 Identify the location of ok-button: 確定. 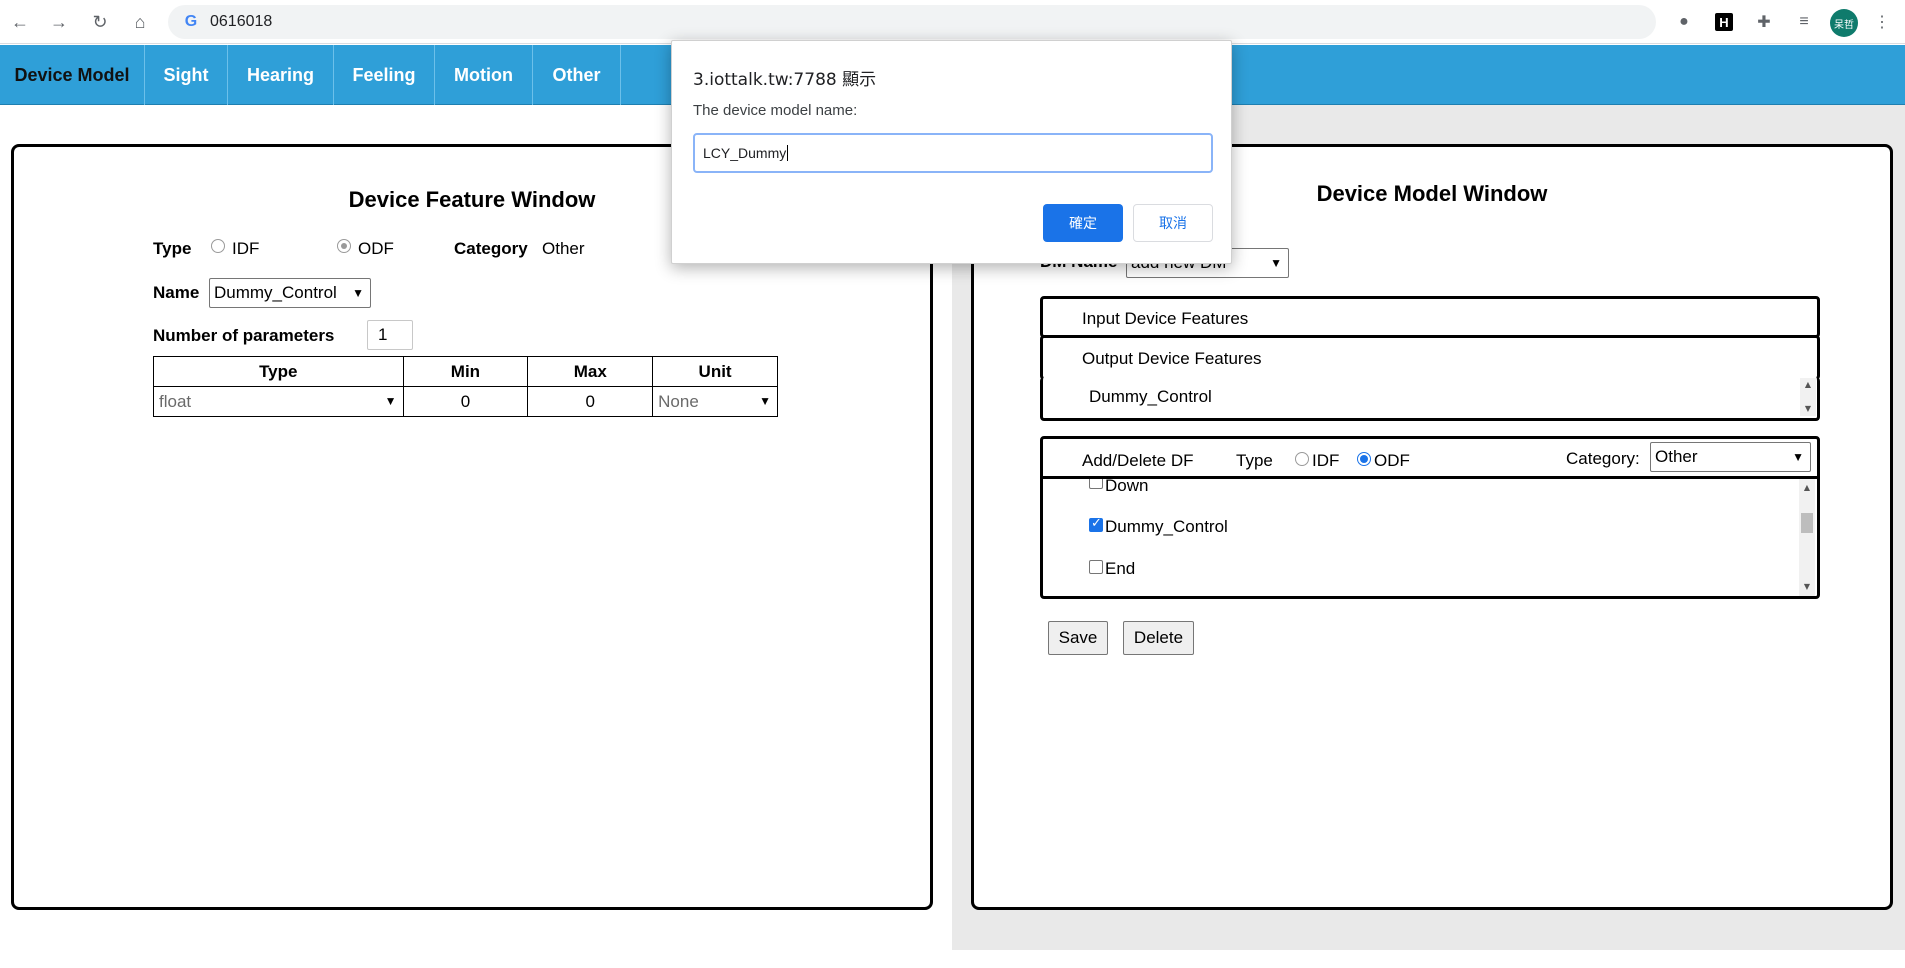
(1083, 223).